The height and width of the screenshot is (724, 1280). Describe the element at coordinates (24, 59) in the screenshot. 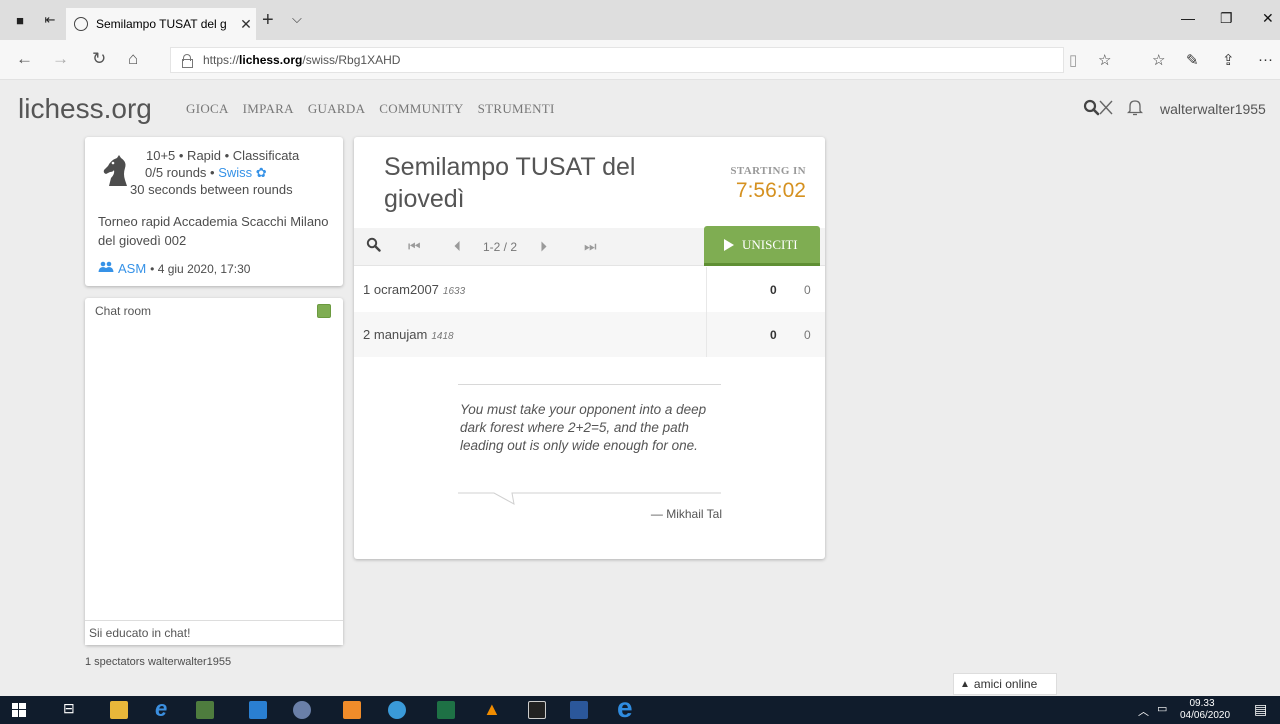

I see `back-icon: ←` at that location.